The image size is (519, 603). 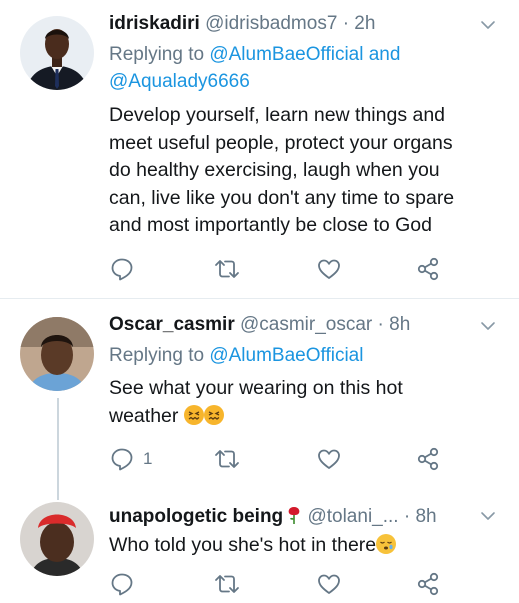 What do you see at coordinates (279, 459) in the screenshot?
I see `tweet-actions: 1` at bounding box center [279, 459].